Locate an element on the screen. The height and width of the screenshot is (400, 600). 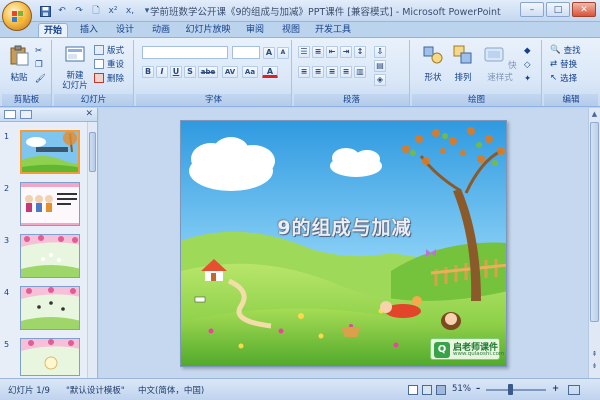
office-button is located at coordinates (17, 16).